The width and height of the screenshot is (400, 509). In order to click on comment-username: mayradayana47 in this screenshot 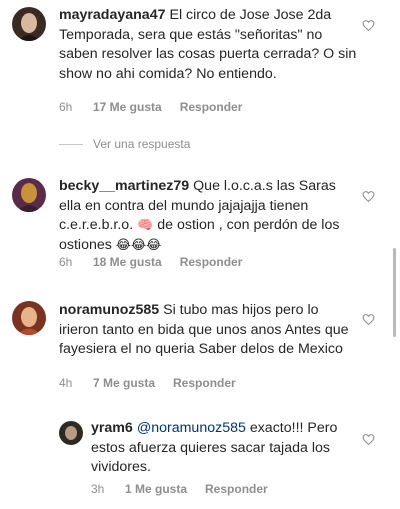, I will do `click(112, 15)`.